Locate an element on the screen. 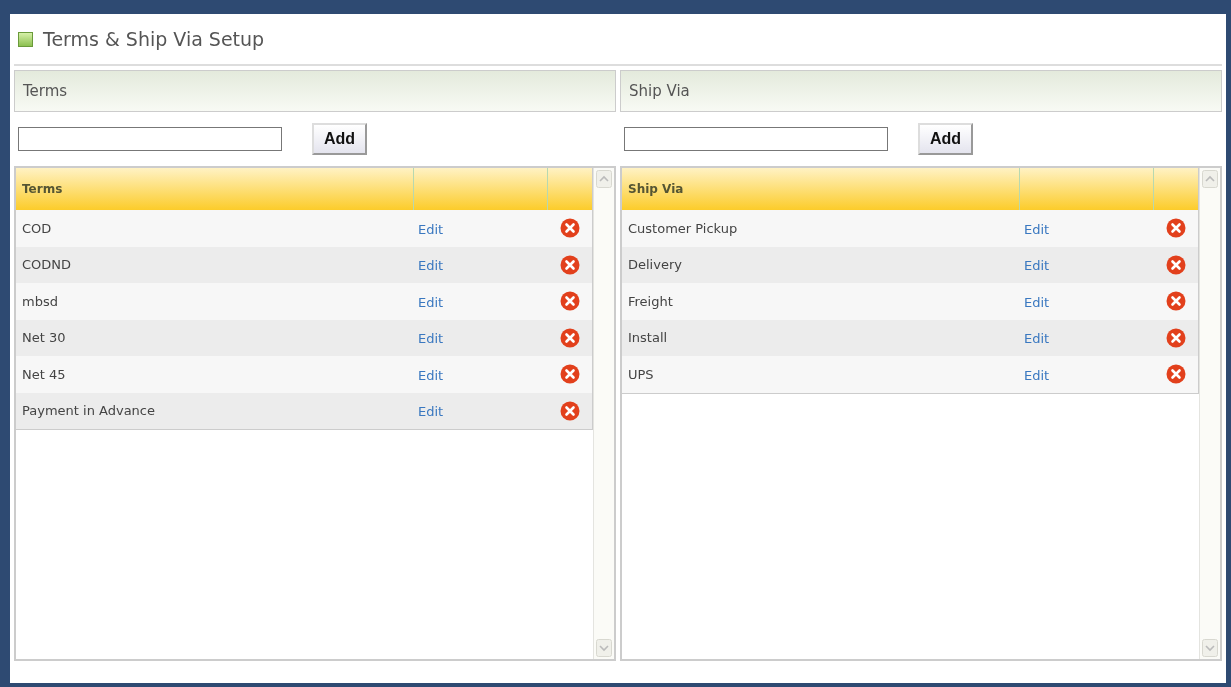 The height and width of the screenshot is (687, 1231). table-cell-text: CODND is located at coordinates (47, 265).